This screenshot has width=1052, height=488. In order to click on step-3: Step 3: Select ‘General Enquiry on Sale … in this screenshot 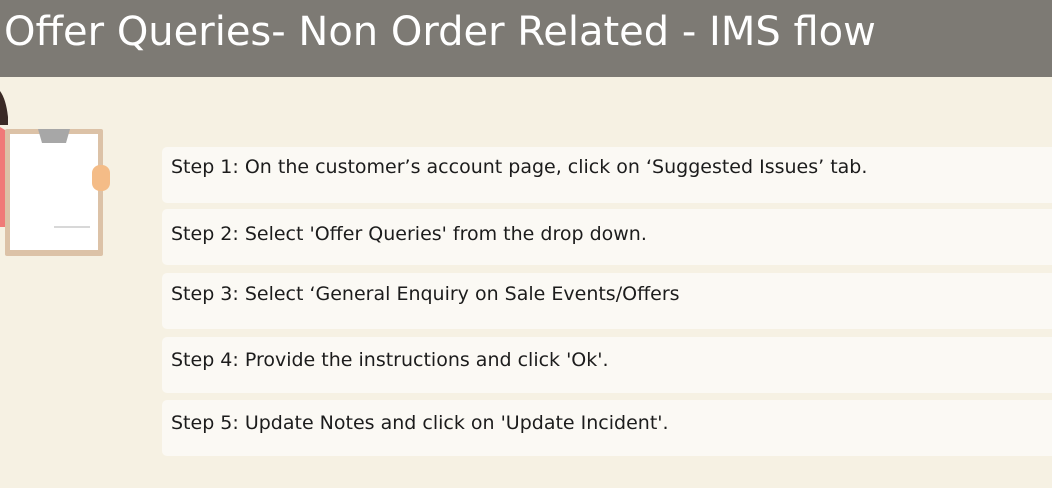, I will do `click(607, 301)`.